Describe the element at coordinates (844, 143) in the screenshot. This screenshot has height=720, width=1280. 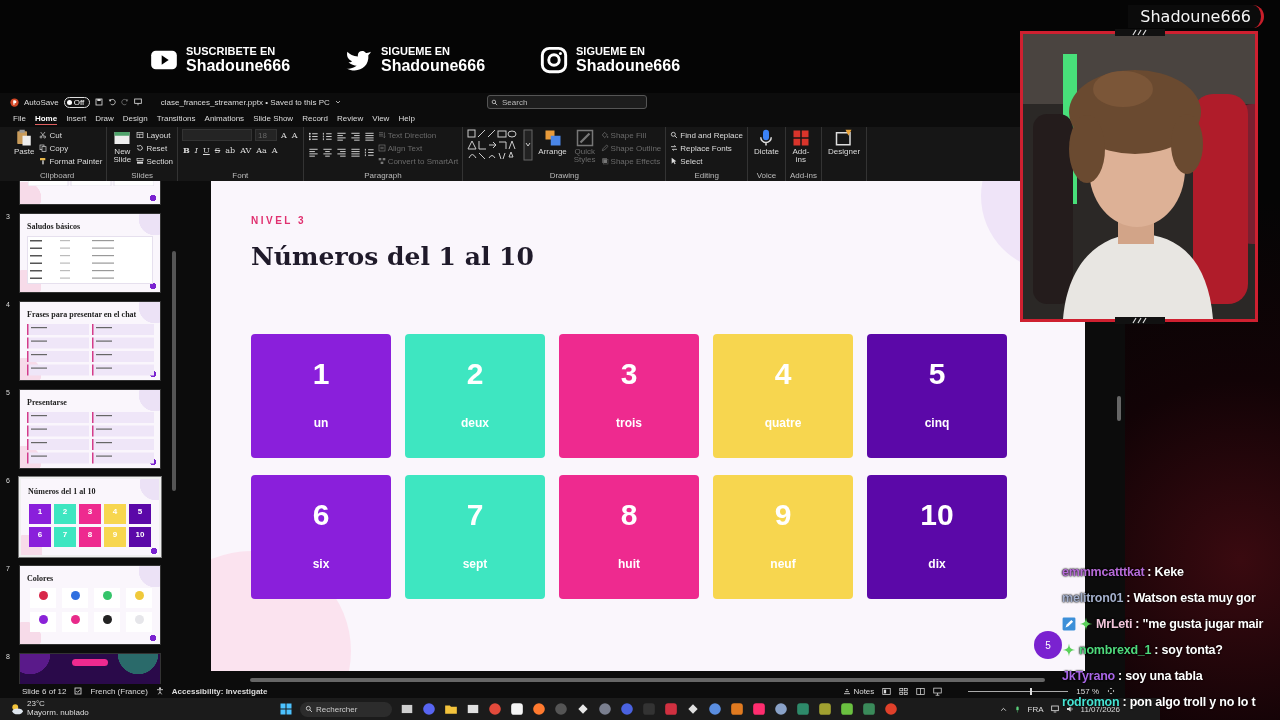
I see `ribbon-button: Designer` at that location.